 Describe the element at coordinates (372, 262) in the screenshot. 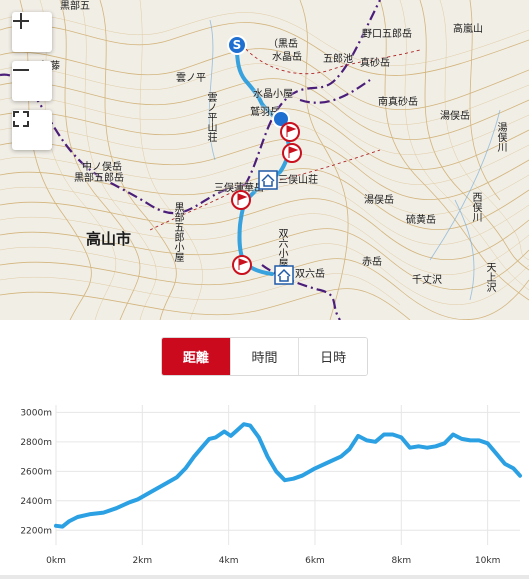

I see `map-label: 赤岳` at that location.